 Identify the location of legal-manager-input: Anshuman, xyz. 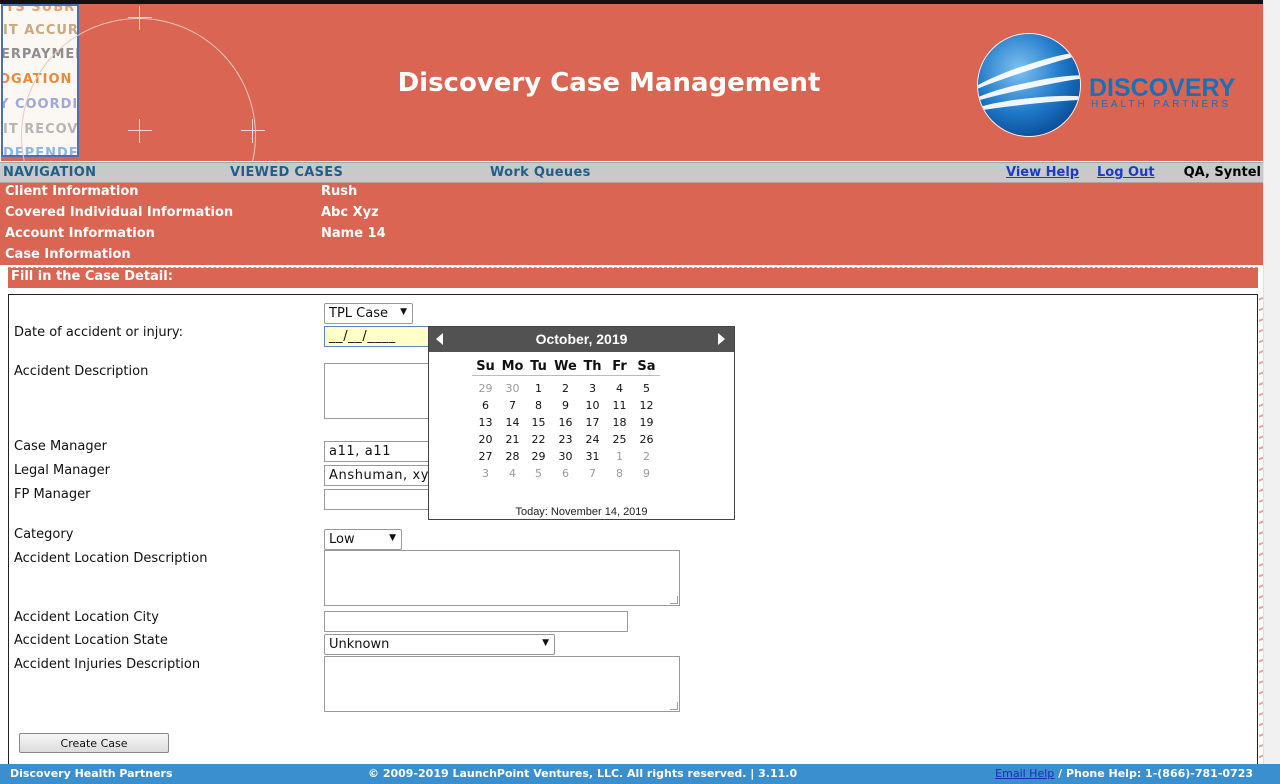
(377, 475).